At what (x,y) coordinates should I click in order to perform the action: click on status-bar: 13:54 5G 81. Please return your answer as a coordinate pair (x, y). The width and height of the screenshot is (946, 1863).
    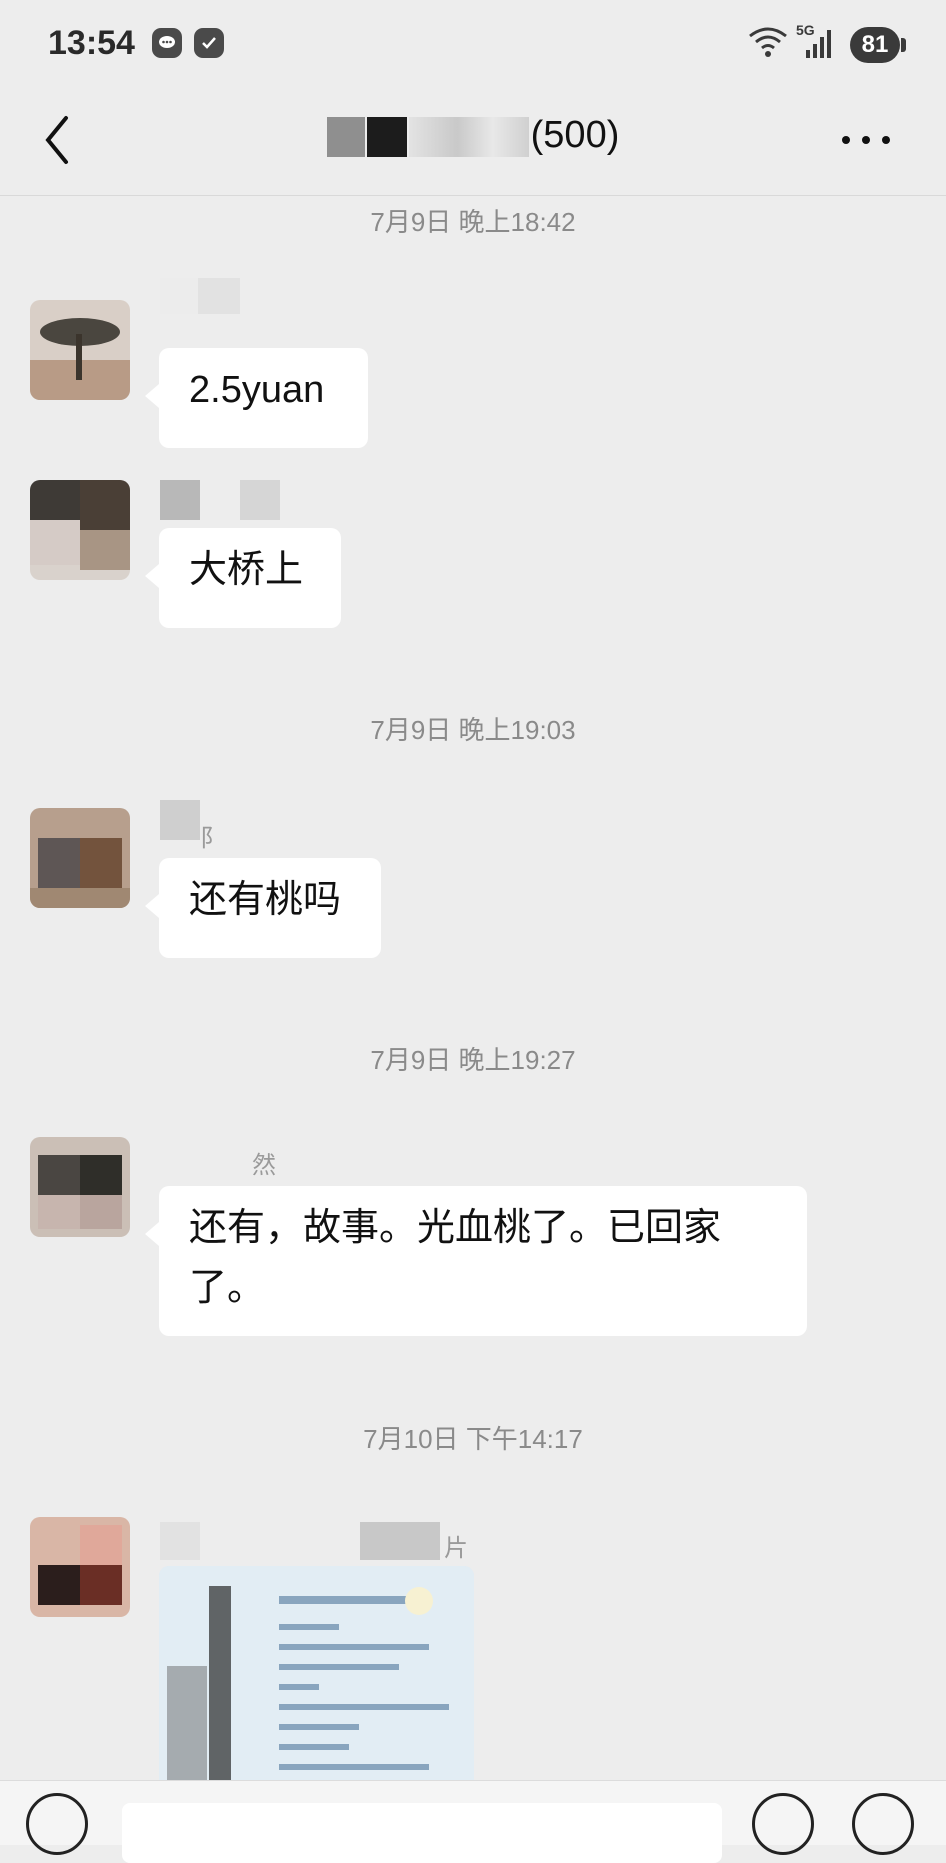
    Looking at the image, I should click on (473, 45).